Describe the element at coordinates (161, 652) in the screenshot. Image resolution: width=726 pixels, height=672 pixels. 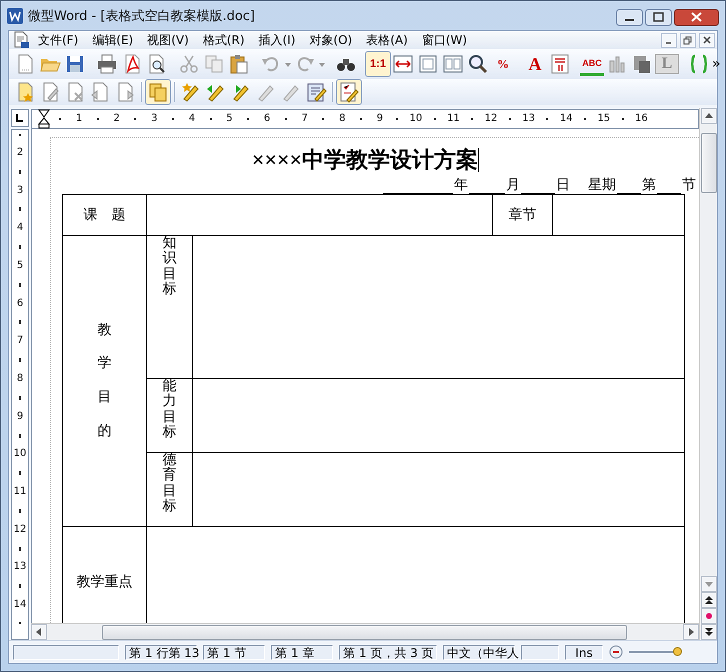
I see `status-field: 第 1 行第 13` at that location.